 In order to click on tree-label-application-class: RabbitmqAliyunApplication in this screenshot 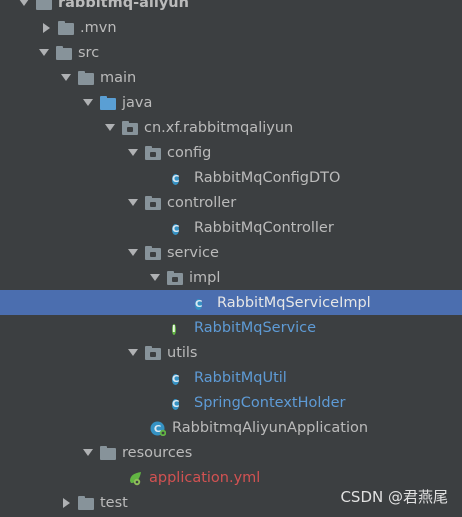, I will do `click(270, 427)`.